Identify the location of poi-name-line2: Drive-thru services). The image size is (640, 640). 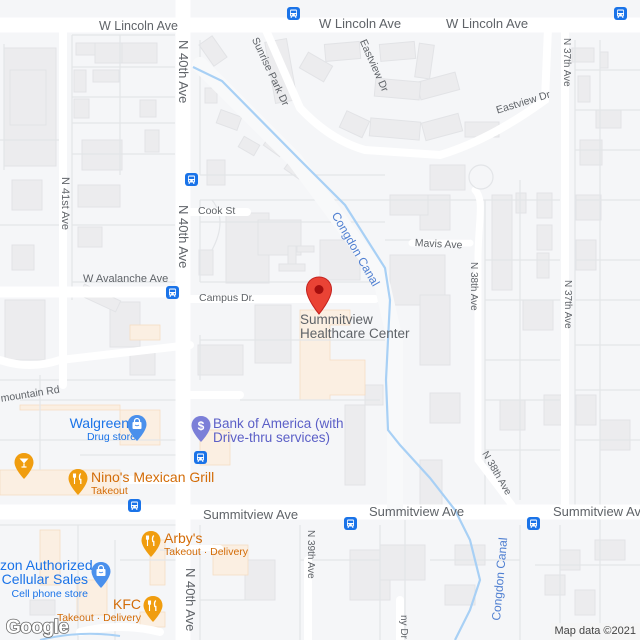
(272, 438).